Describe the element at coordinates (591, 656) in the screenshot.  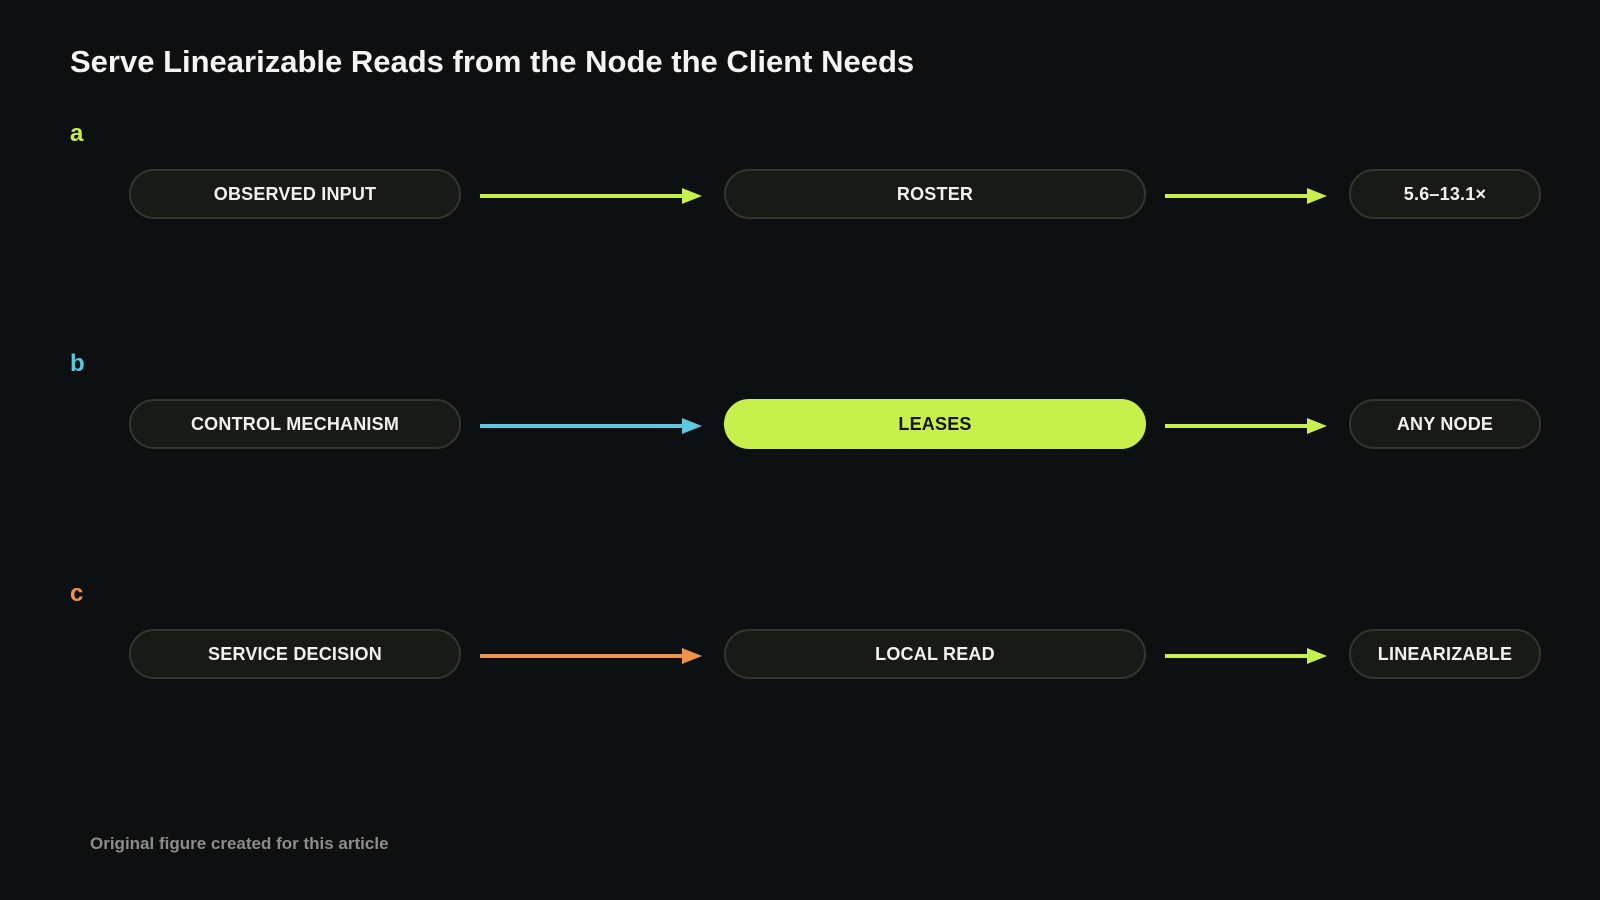
I see `arrow-service-decision-to-local-read` at that location.